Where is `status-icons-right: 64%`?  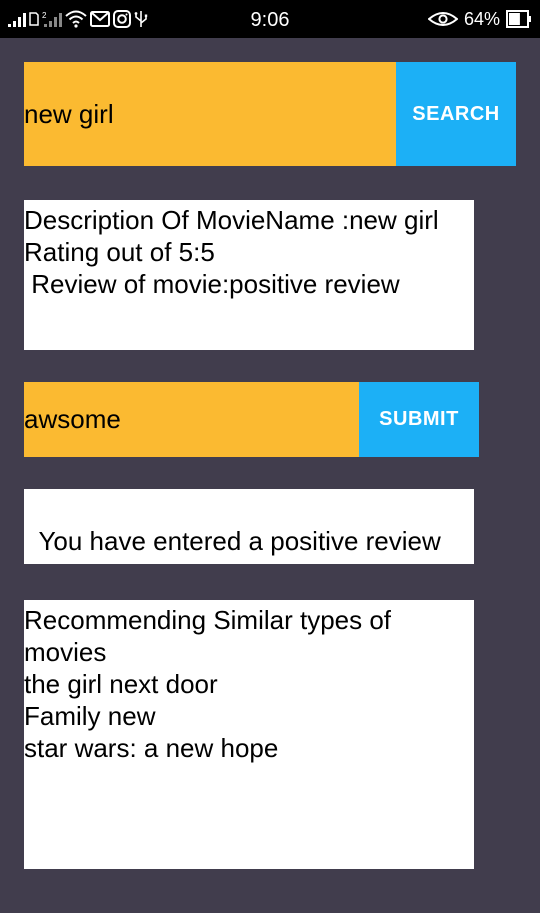 status-icons-right: 64% is located at coordinates (479, 19).